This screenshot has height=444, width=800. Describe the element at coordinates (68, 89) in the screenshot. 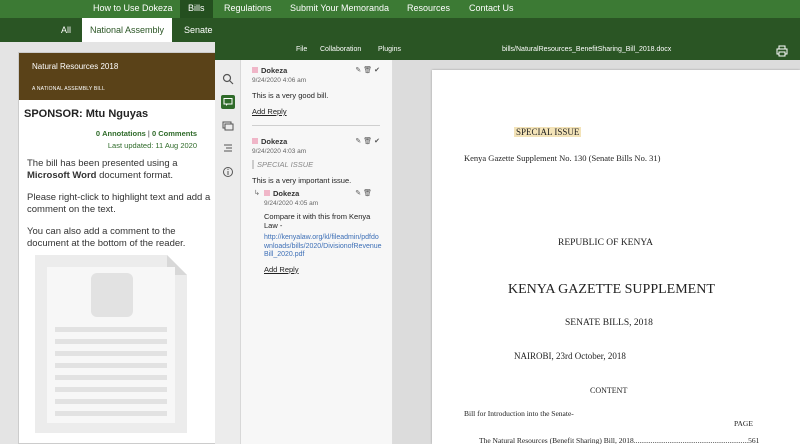

I see `bill-house: A NATIONAL ASSEMBLY BILL` at that location.